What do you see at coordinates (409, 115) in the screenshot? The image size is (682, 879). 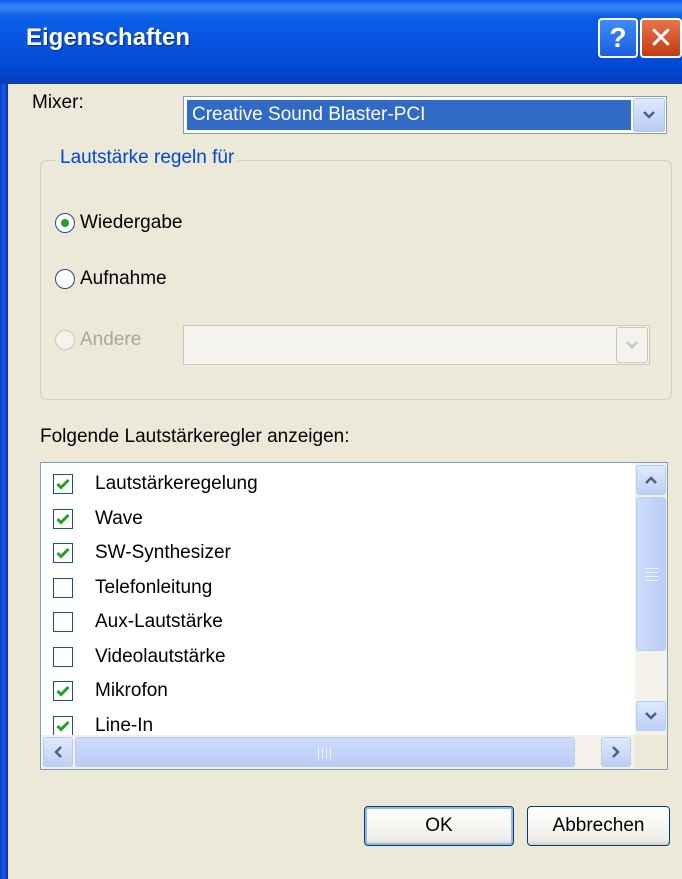 I see `mixer-selected-value: Creative Sound Blaster-PCI` at bounding box center [409, 115].